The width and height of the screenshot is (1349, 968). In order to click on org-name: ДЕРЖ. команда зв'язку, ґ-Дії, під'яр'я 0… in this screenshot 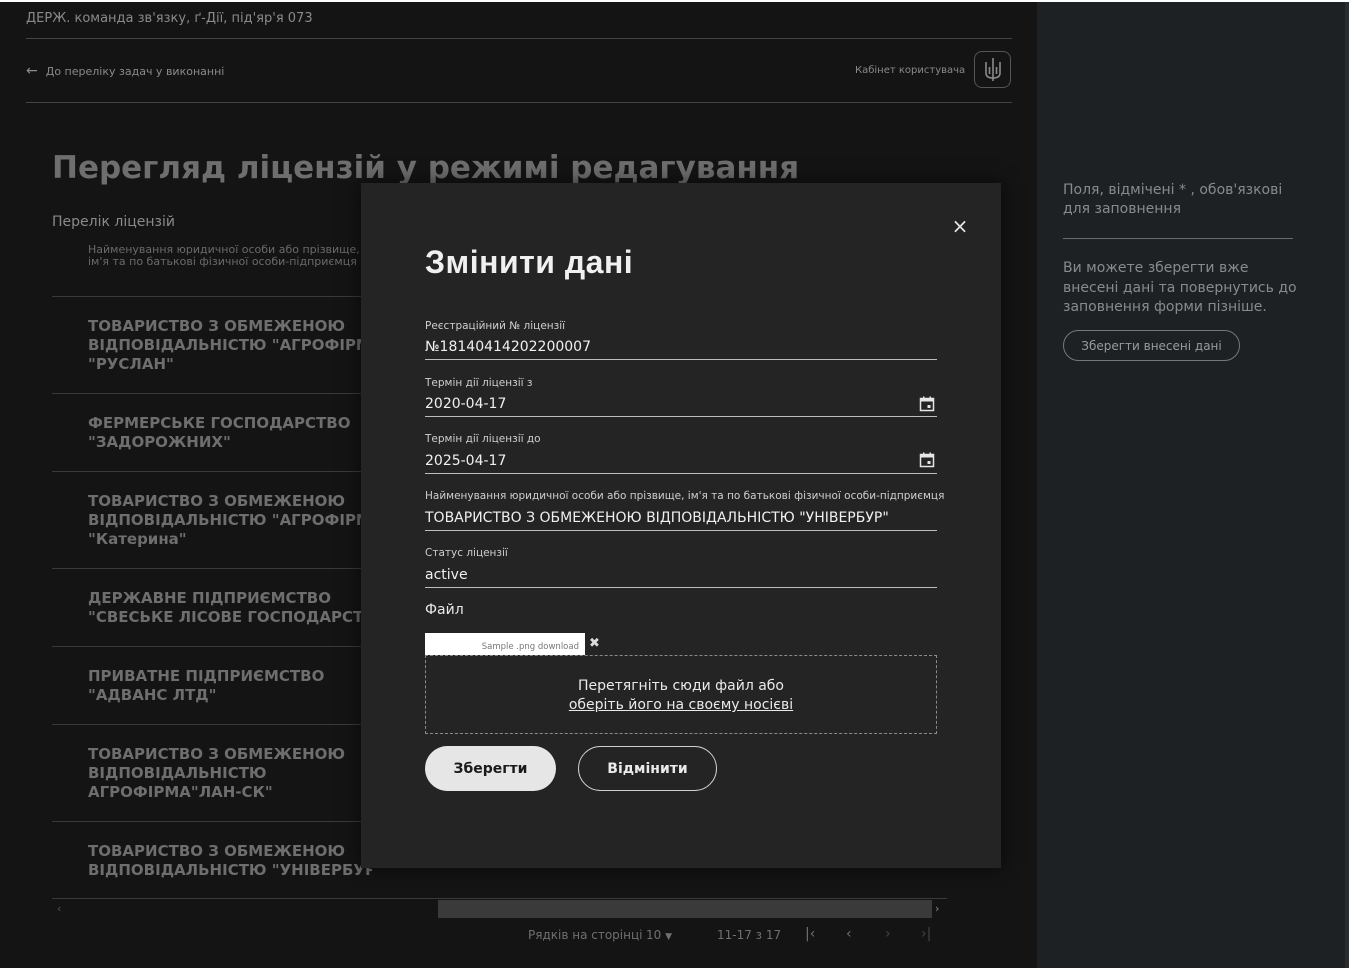, I will do `click(169, 18)`.